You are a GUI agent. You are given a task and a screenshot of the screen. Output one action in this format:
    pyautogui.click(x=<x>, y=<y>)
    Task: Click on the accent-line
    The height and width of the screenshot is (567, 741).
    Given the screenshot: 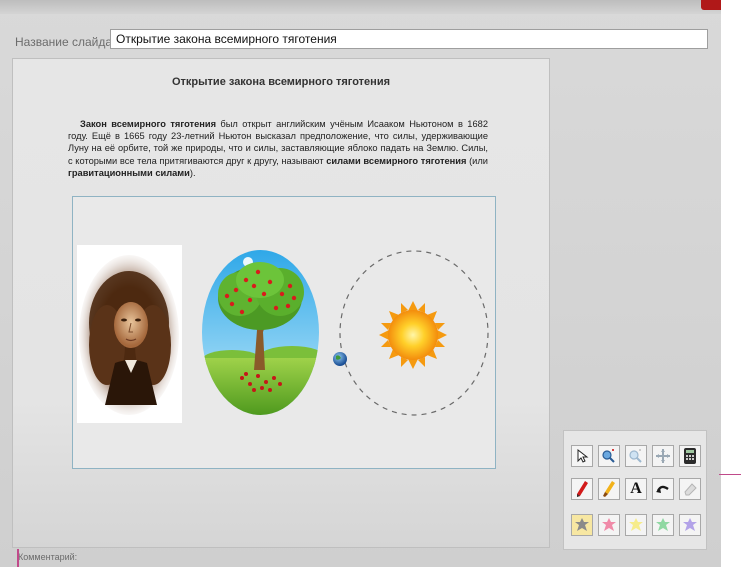 What is the action you would take?
    pyautogui.click(x=730, y=474)
    